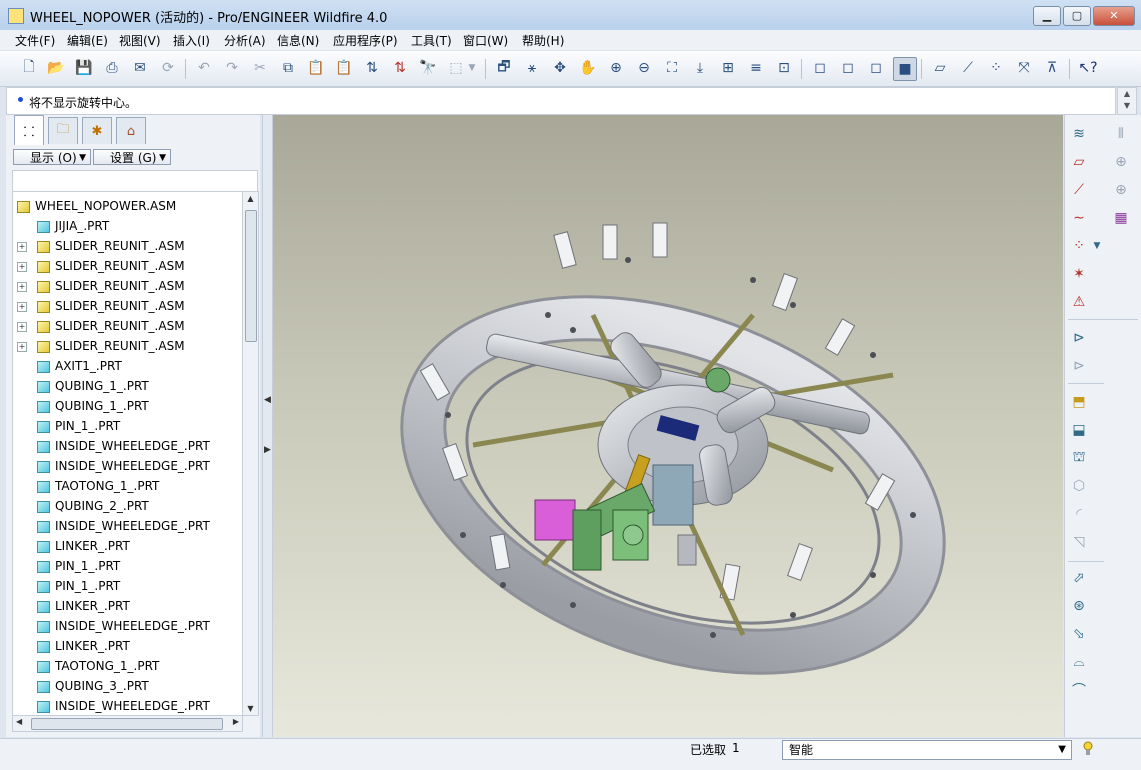 The width and height of the screenshot is (1141, 770). I want to click on repaint-icon: 🗗, so click(504, 68).